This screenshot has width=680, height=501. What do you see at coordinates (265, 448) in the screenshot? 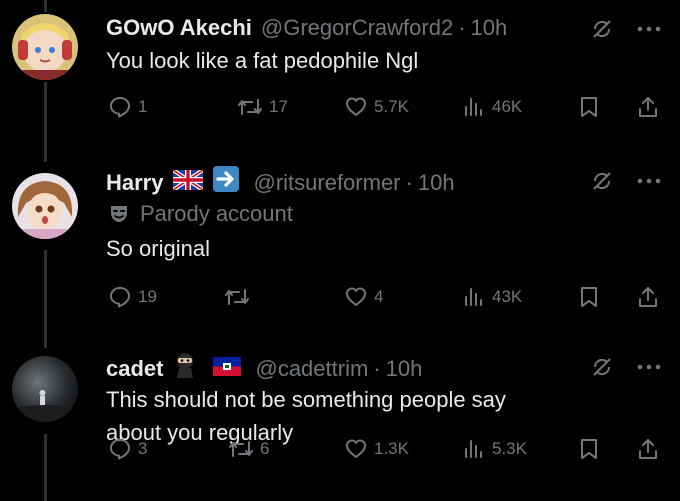
I see `retweet-count: 6` at bounding box center [265, 448].